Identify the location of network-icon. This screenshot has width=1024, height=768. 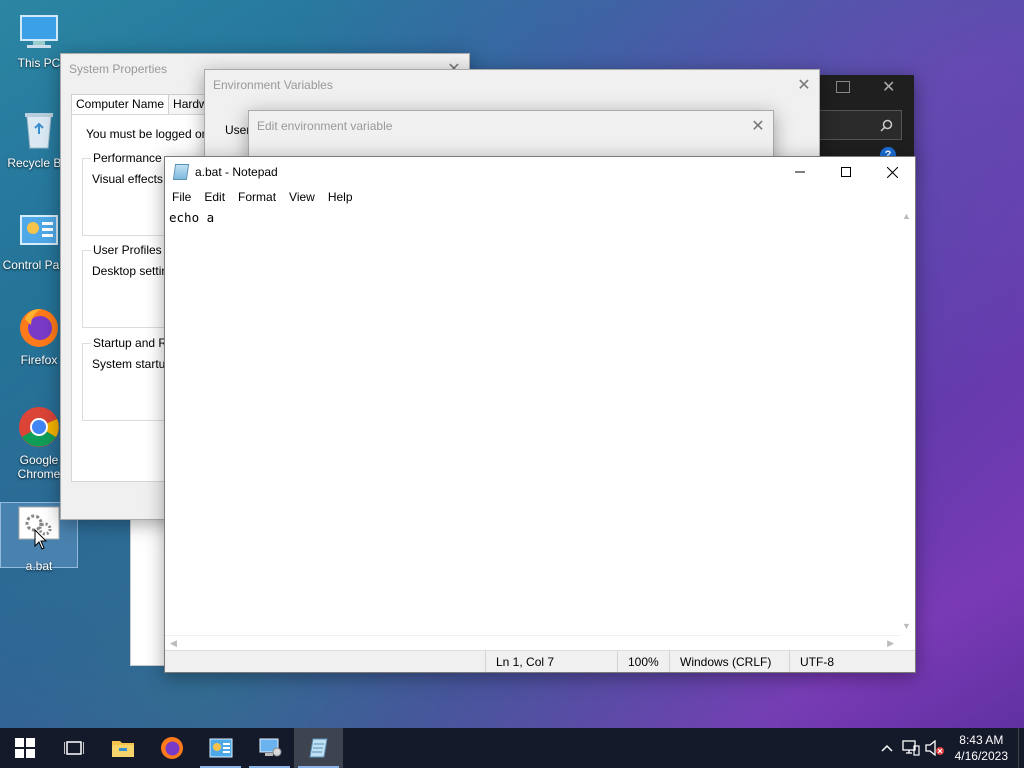
(910, 748).